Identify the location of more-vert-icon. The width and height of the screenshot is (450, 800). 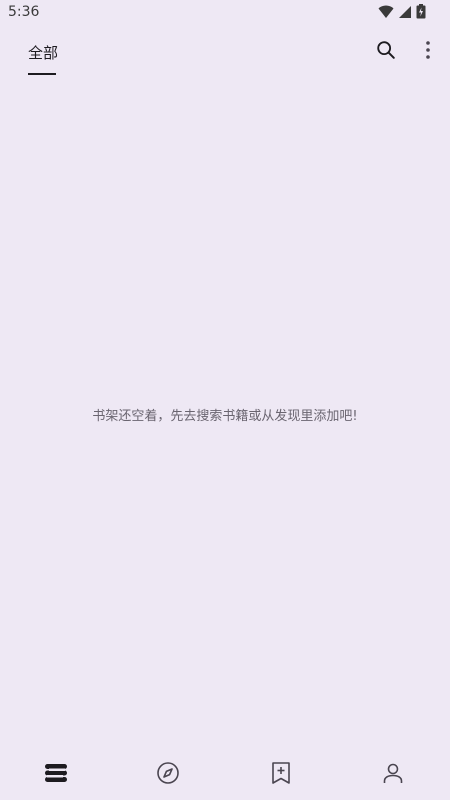
(428, 52).